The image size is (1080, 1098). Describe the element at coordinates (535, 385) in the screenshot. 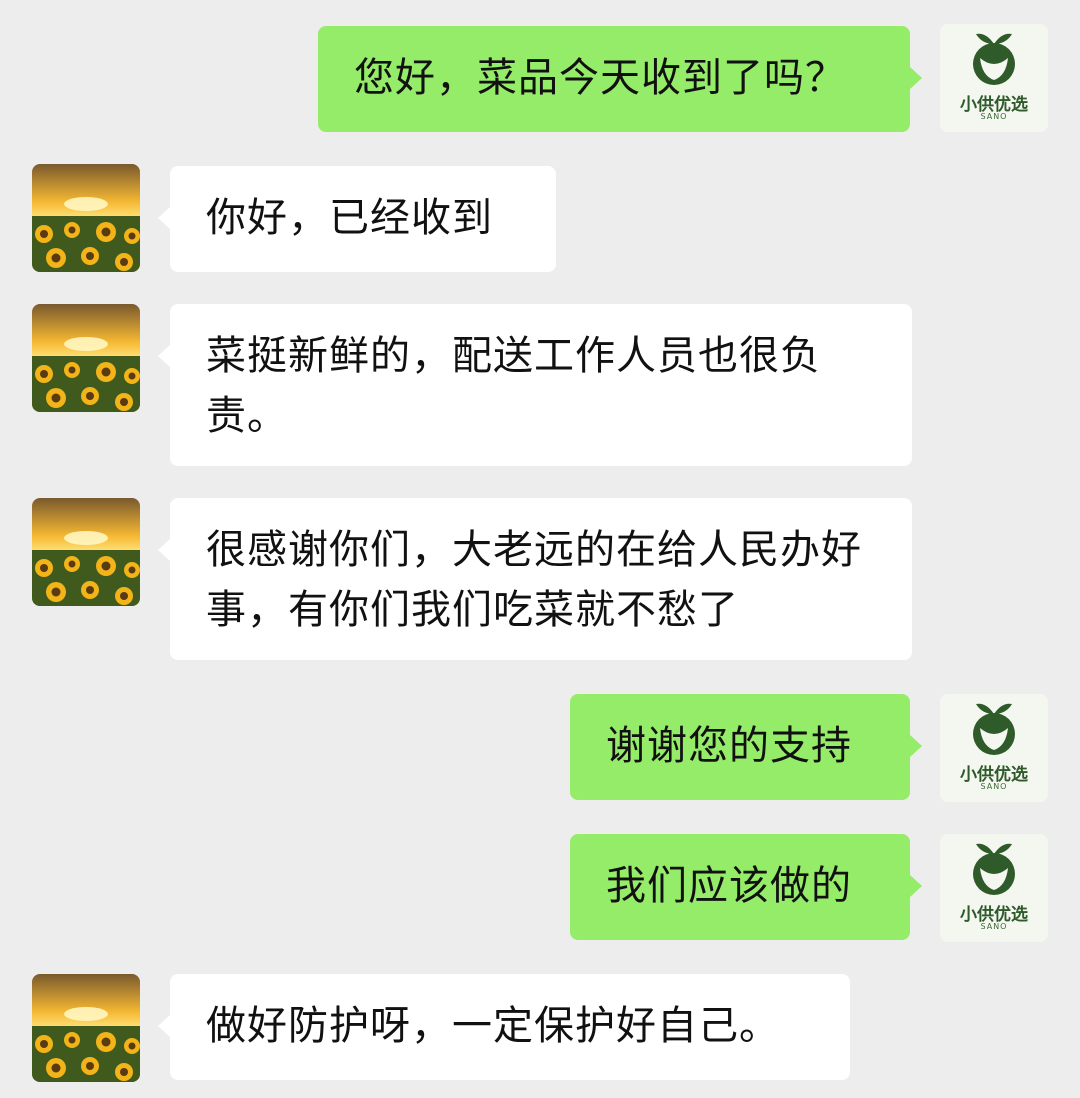

I see `message-bubble-incoming: 菜挺新鲜的，配送工作人员也很负责。` at that location.